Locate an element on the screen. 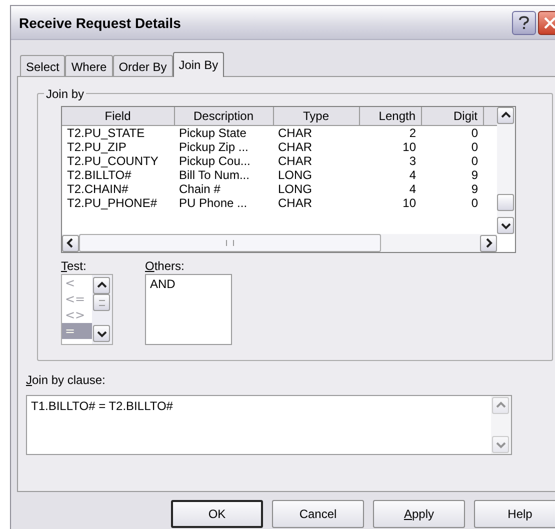 The height and width of the screenshot is (529, 555). dialog-button: Cancel is located at coordinates (318, 514).